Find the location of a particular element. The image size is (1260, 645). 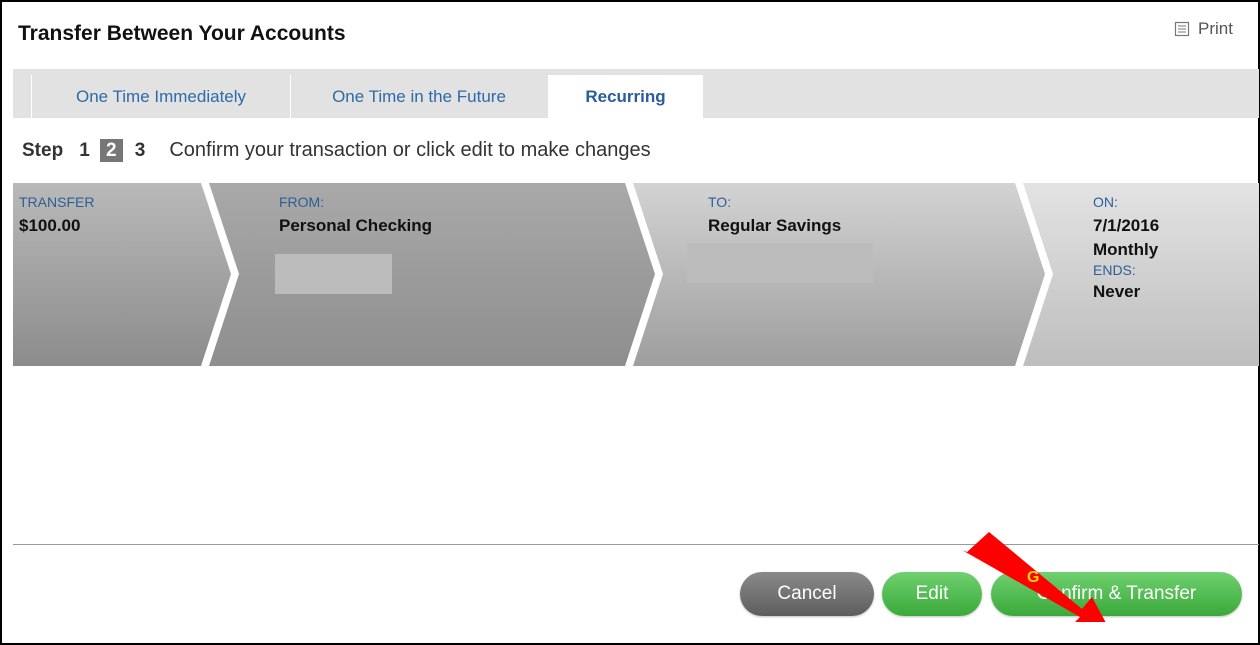

tab-recurring: Recurring is located at coordinates (625, 96).